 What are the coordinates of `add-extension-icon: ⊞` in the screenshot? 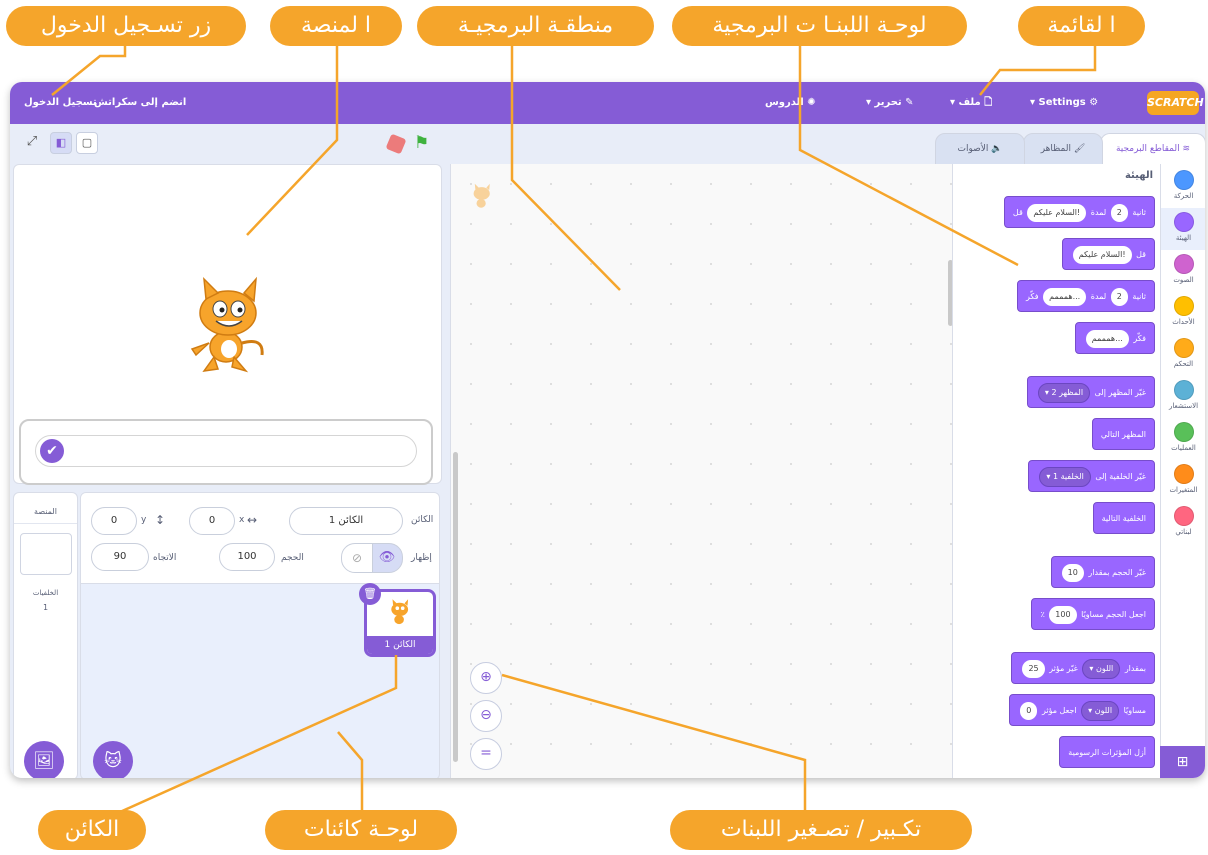 It's located at (1182, 762).